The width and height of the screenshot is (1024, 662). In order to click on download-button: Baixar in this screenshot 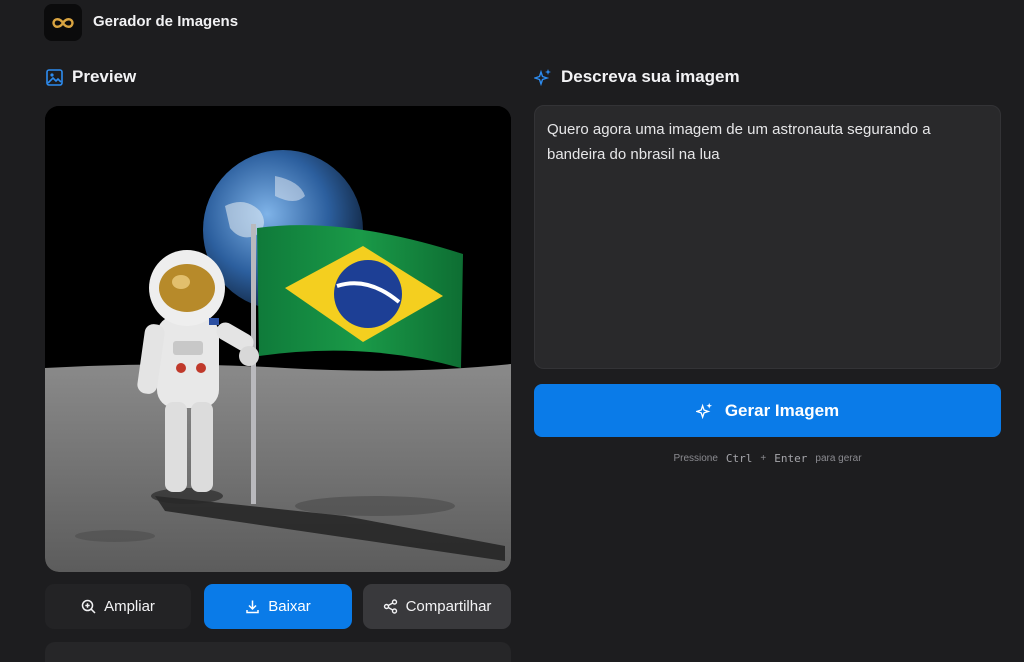, I will do `click(278, 606)`.